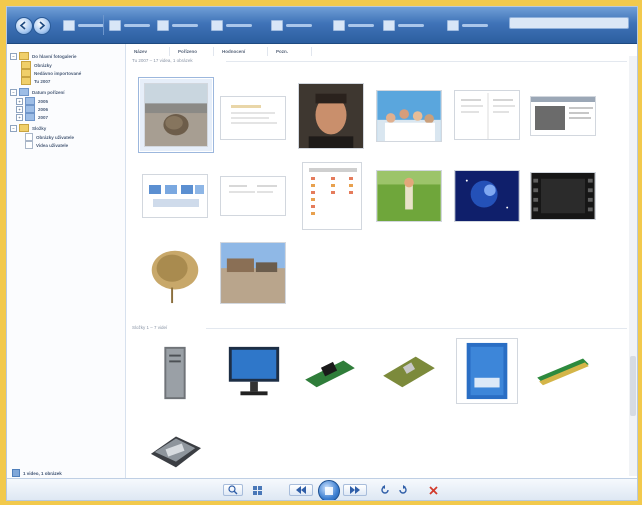 This screenshot has height=505, width=642. I want to click on delete-button, so click(433, 490).